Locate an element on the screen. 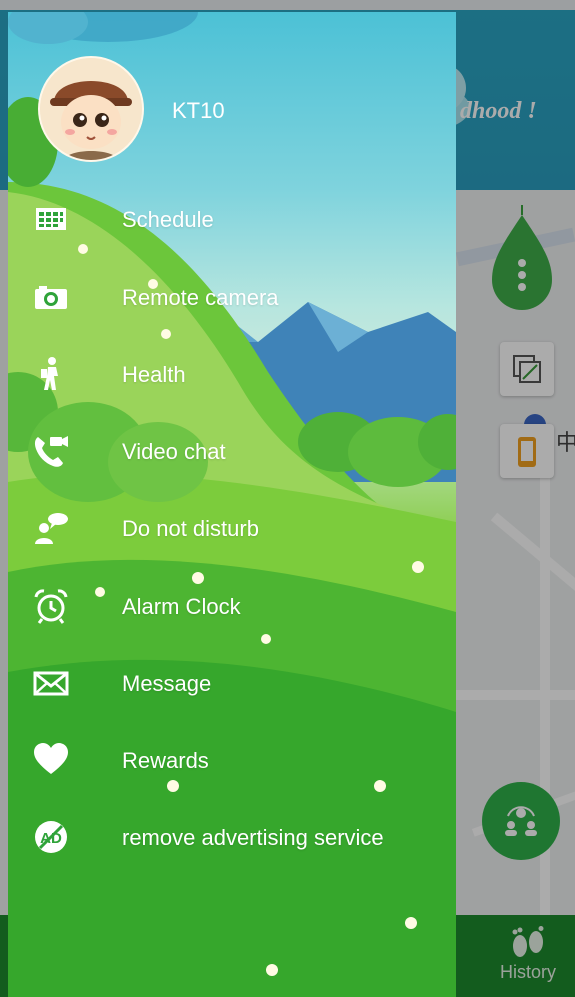  menu-label-health: Health is located at coordinates (154, 374).